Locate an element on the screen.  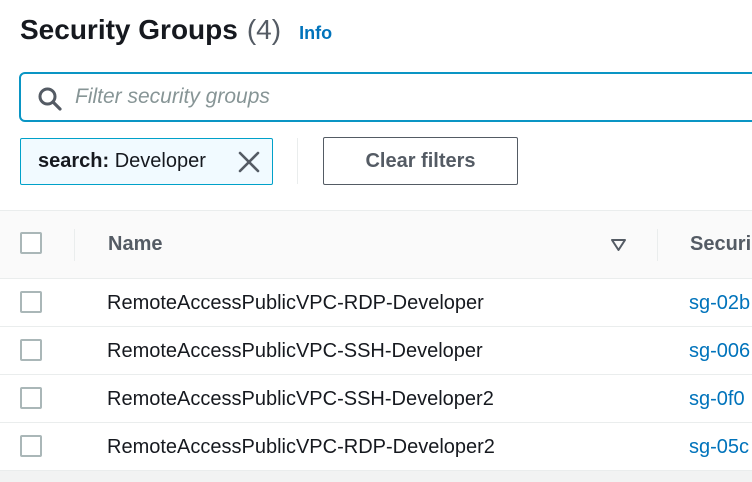
search-input is located at coordinates (400, 97).